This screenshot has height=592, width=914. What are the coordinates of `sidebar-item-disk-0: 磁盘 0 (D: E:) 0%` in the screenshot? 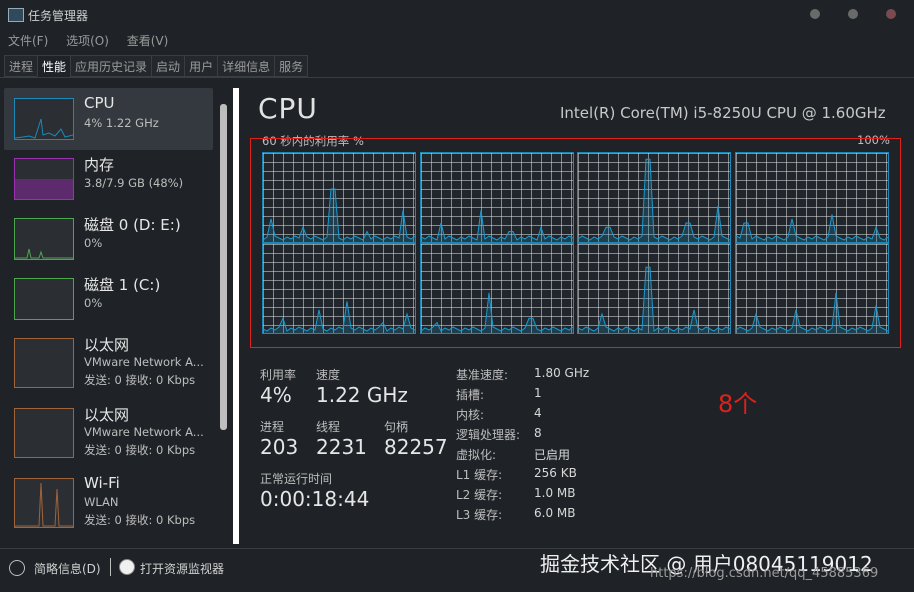 It's located at (108, 239).